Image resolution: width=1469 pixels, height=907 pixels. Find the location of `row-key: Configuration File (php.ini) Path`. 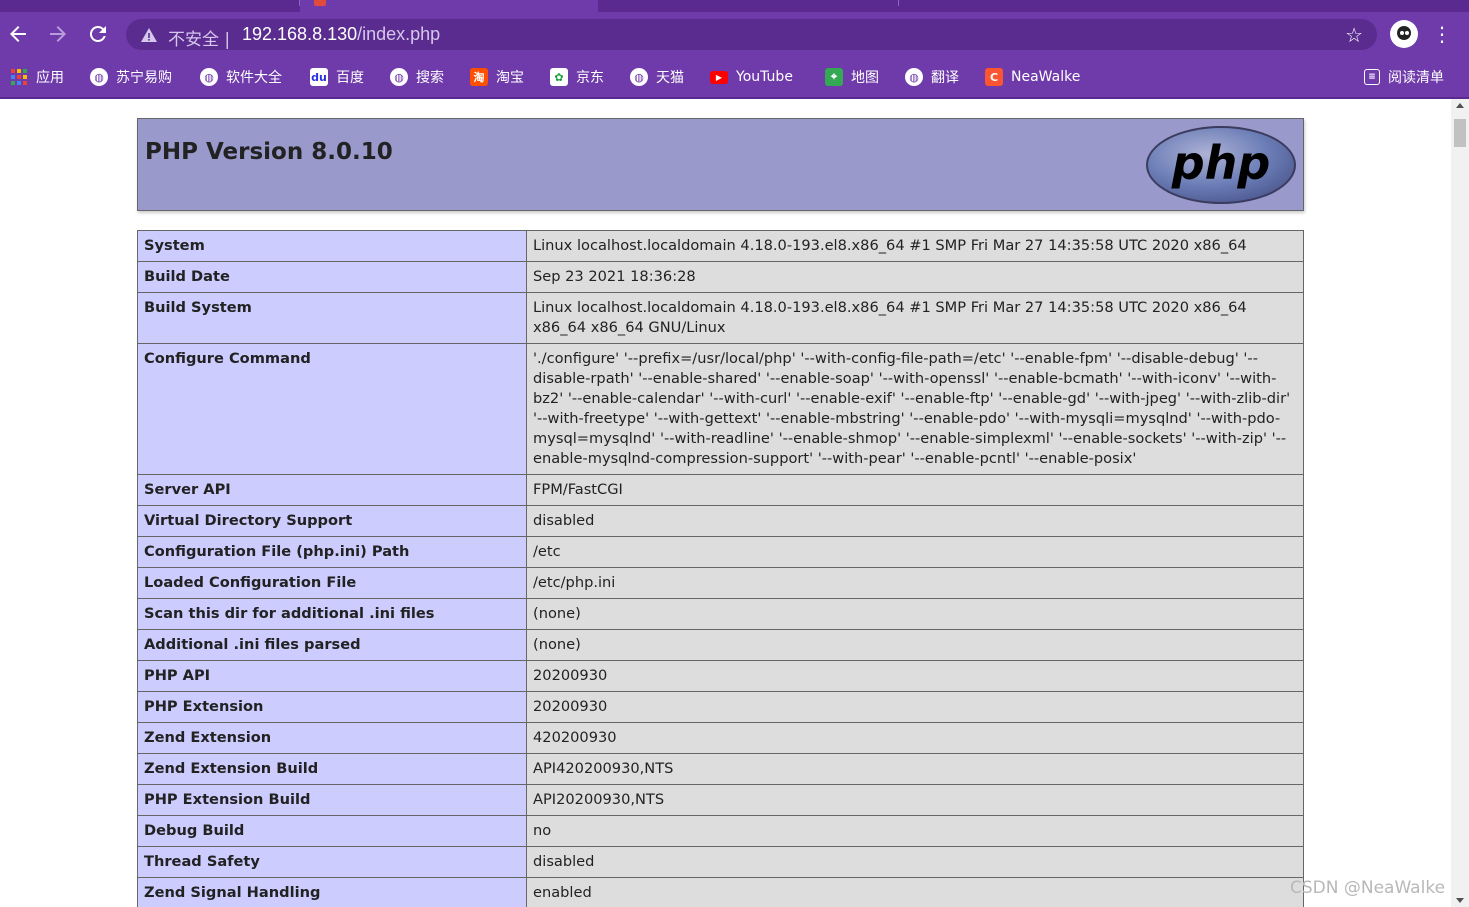

row-key: Configuration File (php.ini) Path is located at coordinates (332, 552).